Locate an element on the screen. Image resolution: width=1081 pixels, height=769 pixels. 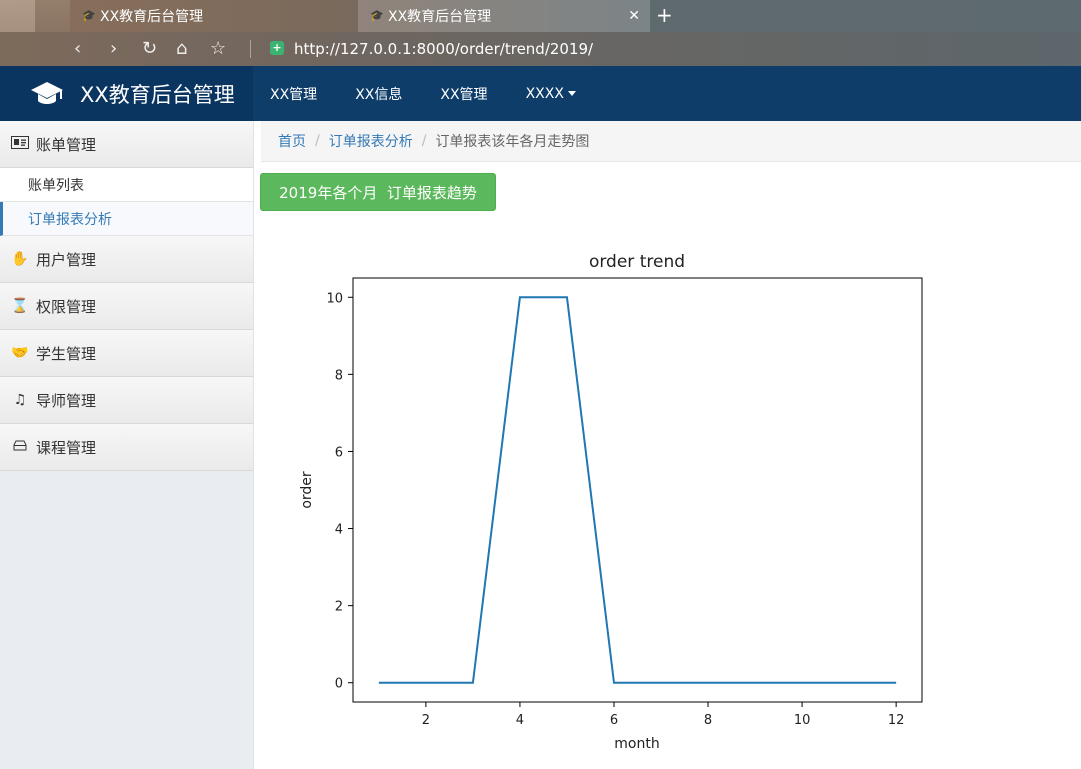
brand: XX教育后台管理 is located at coordinates (126, 93).